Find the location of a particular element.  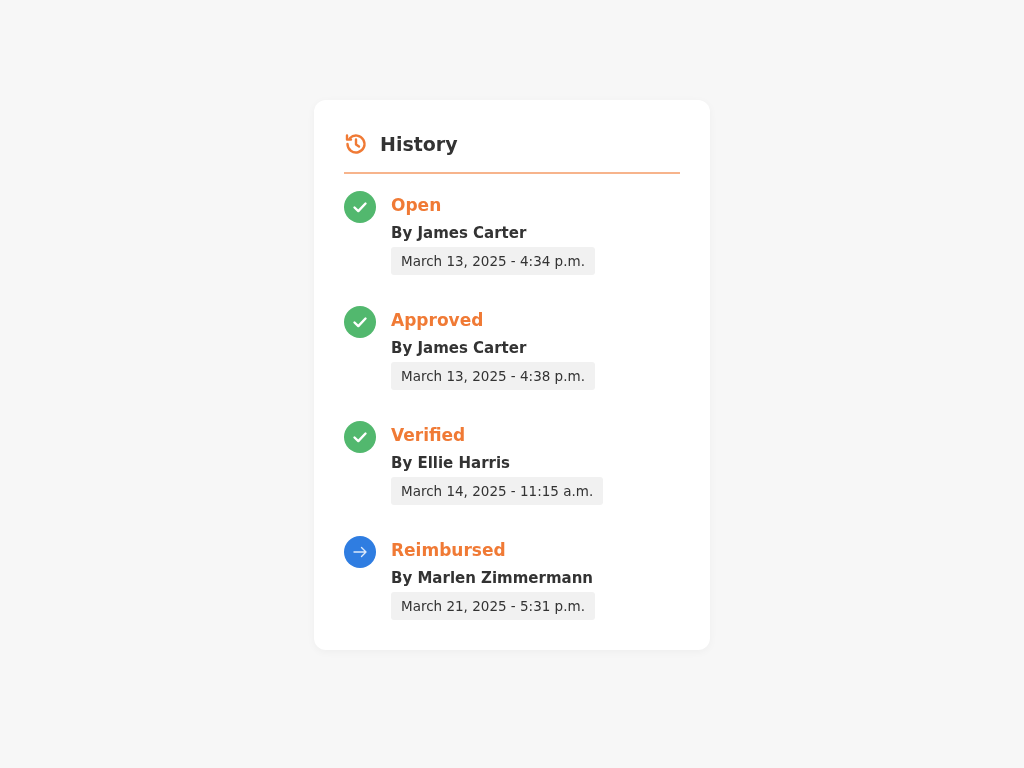

status-label: Open is located at coordinates (416, 205).